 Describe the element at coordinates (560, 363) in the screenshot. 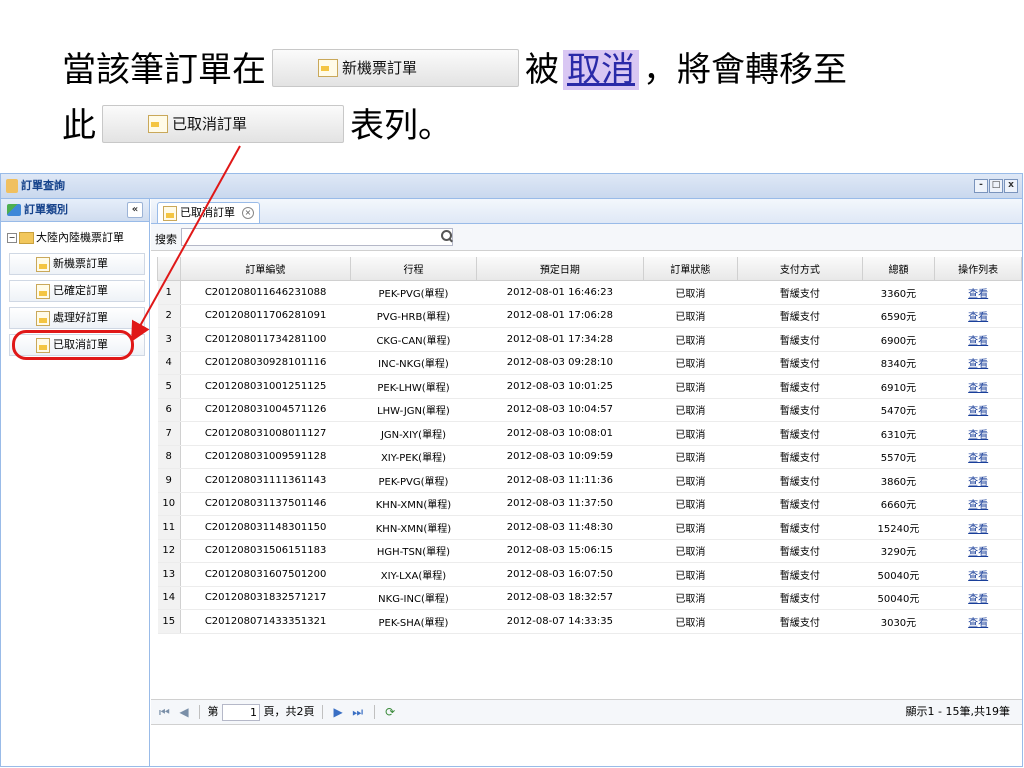

I see `cell-date: 2012-08-03 09:28:10` at that location.